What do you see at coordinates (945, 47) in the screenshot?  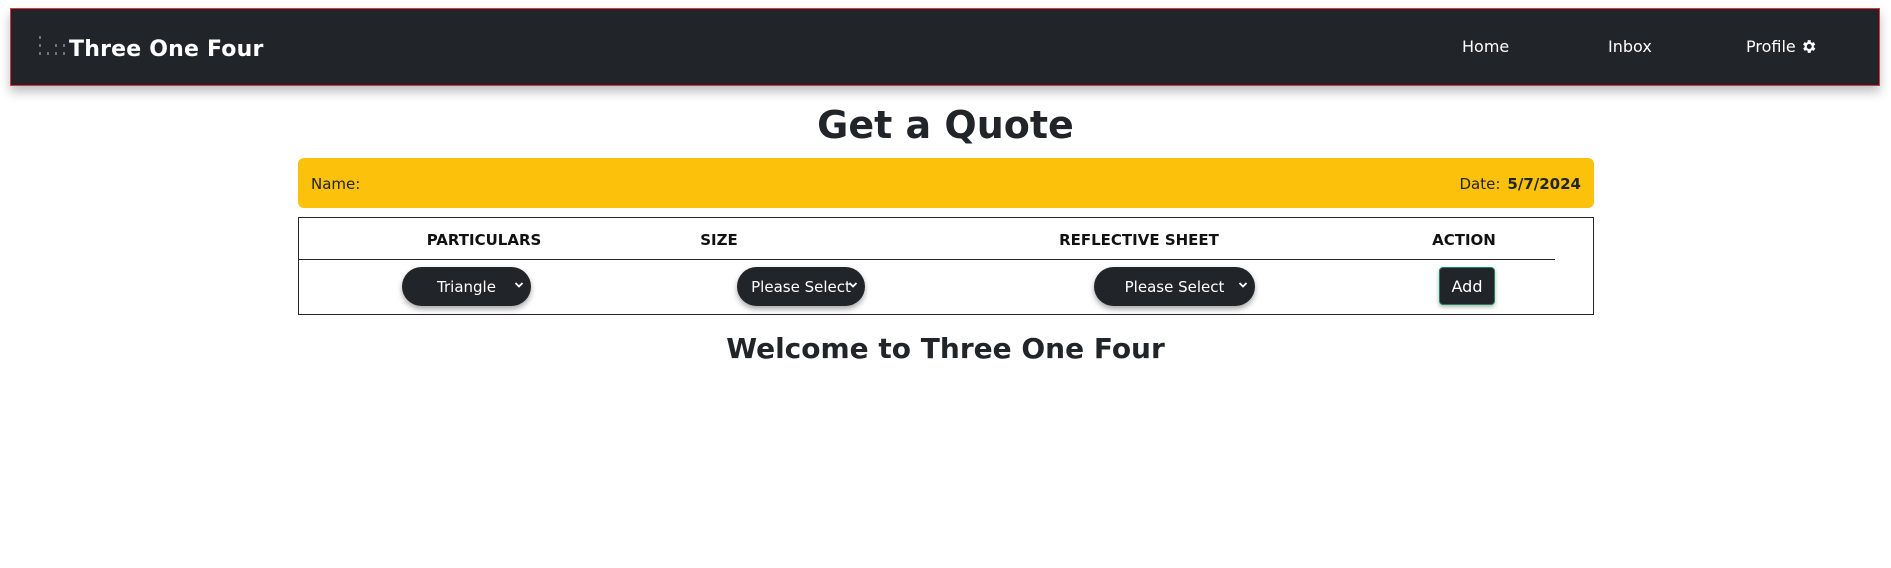 I see `top-navbar: Three One Four Home Inbox Profile` at bounding box center [945, 47].